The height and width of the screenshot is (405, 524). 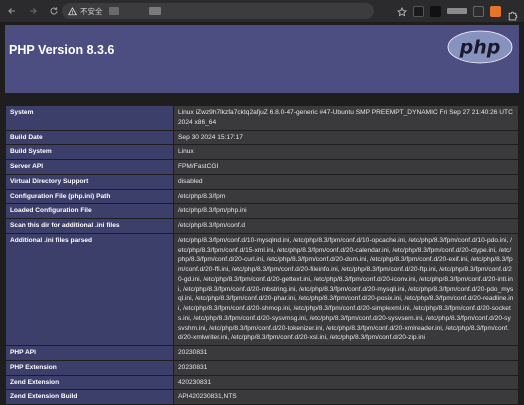 What do you see at coordinates (54, 11) in the screenshot?
I see `reload-icon` at bounding box center [54, 11].